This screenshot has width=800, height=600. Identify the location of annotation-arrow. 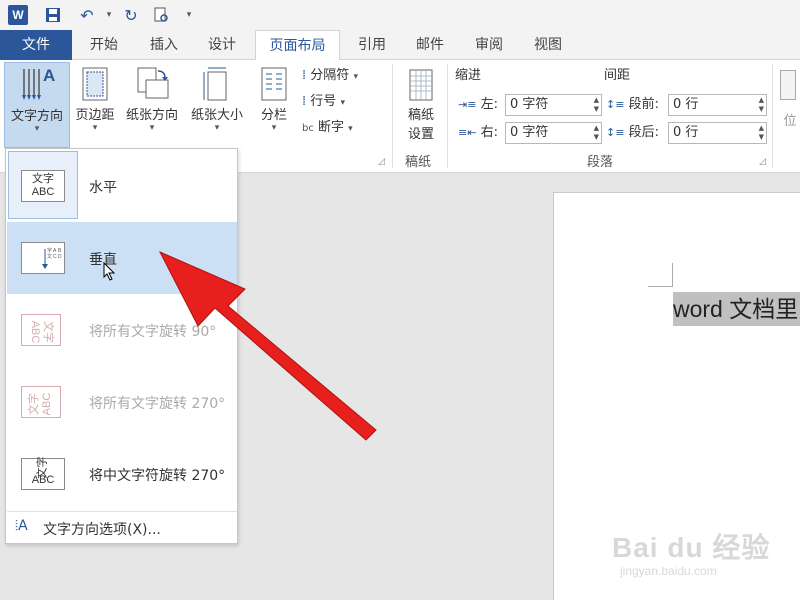
(267, 345).